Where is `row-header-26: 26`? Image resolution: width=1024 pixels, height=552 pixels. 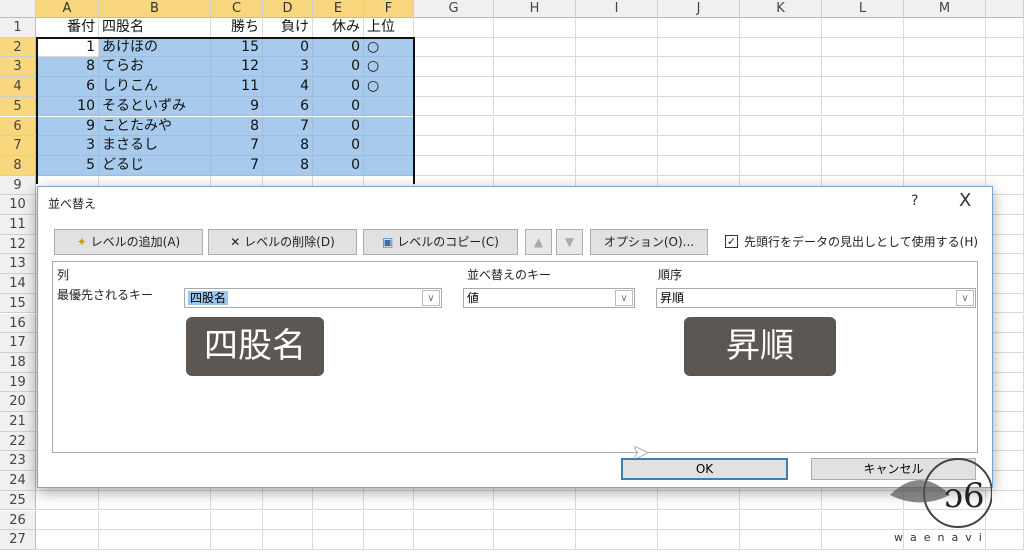 row-header-26: 26 is located at coordinates (18, 520).